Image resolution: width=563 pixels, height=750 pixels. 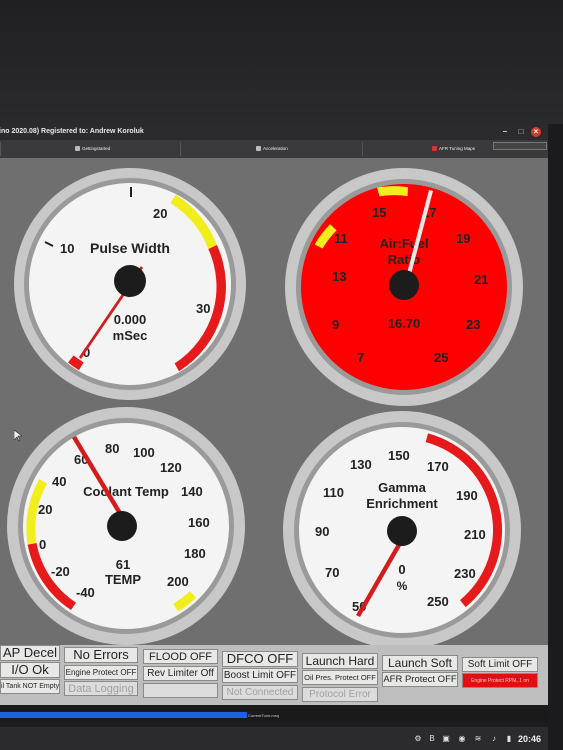 I want to click on gauge-value: 16.70, so click(x=404, y=323).